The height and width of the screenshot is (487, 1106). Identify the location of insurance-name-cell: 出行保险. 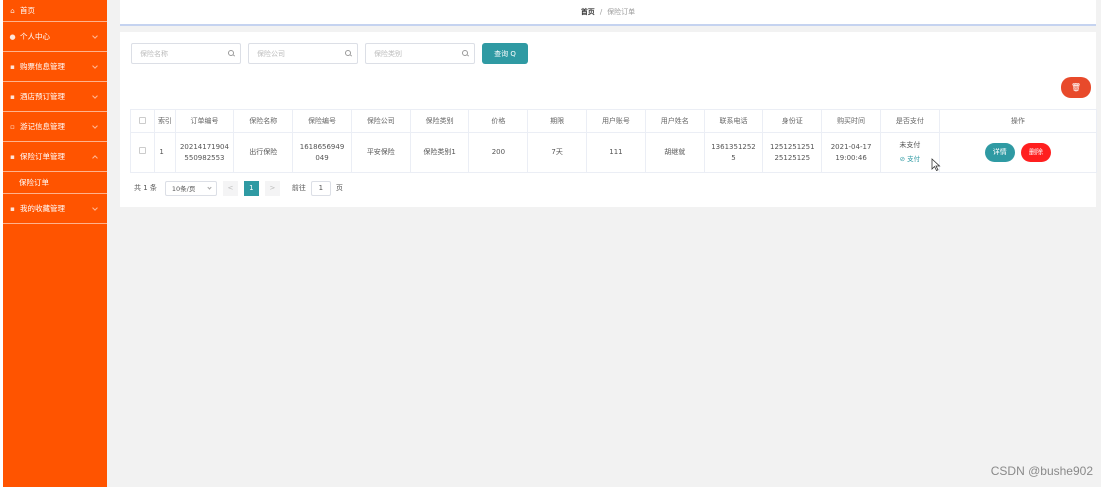
(263, 152).